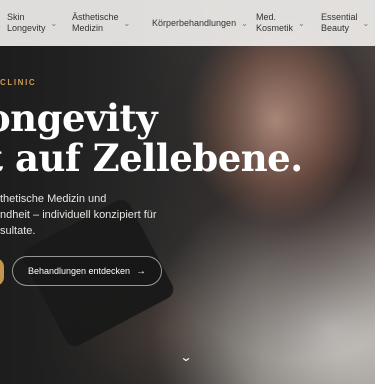 The width and height of the screenshot is (375, 384). I want to click on nav-item-skin-longevity: Skin Longevity ⌄, so click(32, 23).